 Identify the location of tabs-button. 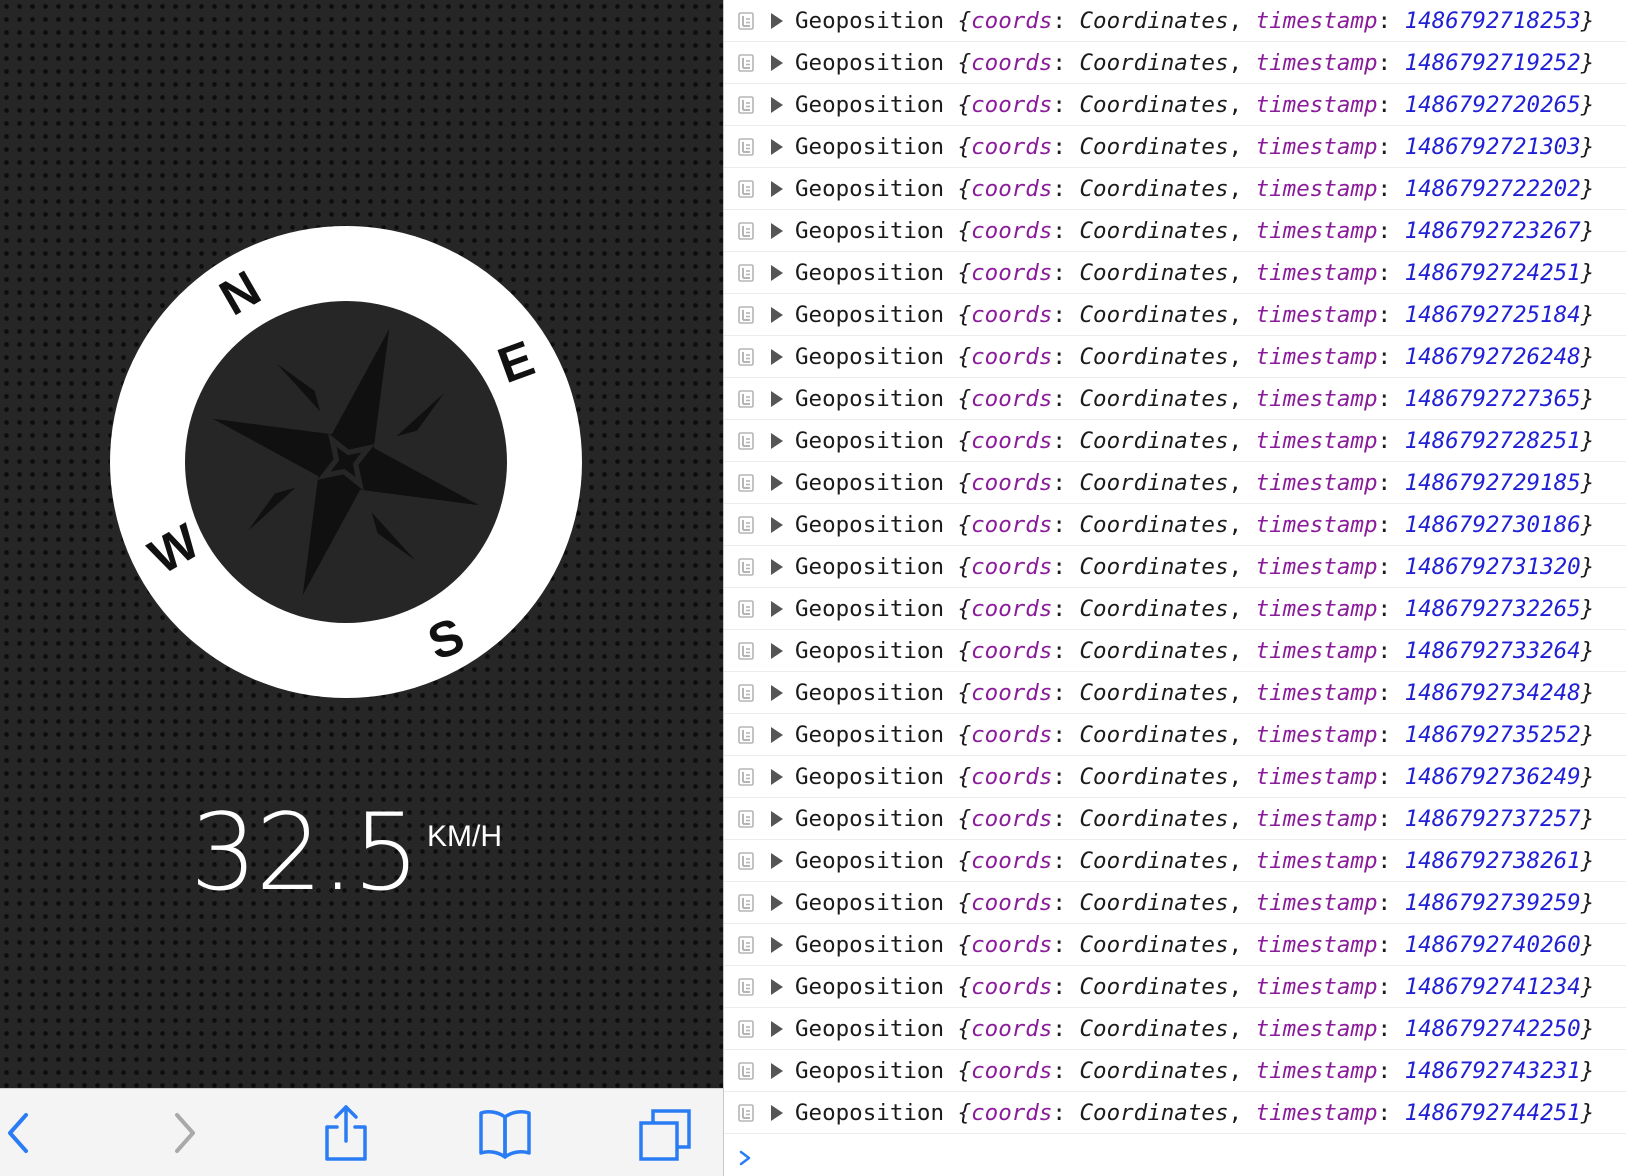
(665, 1133).